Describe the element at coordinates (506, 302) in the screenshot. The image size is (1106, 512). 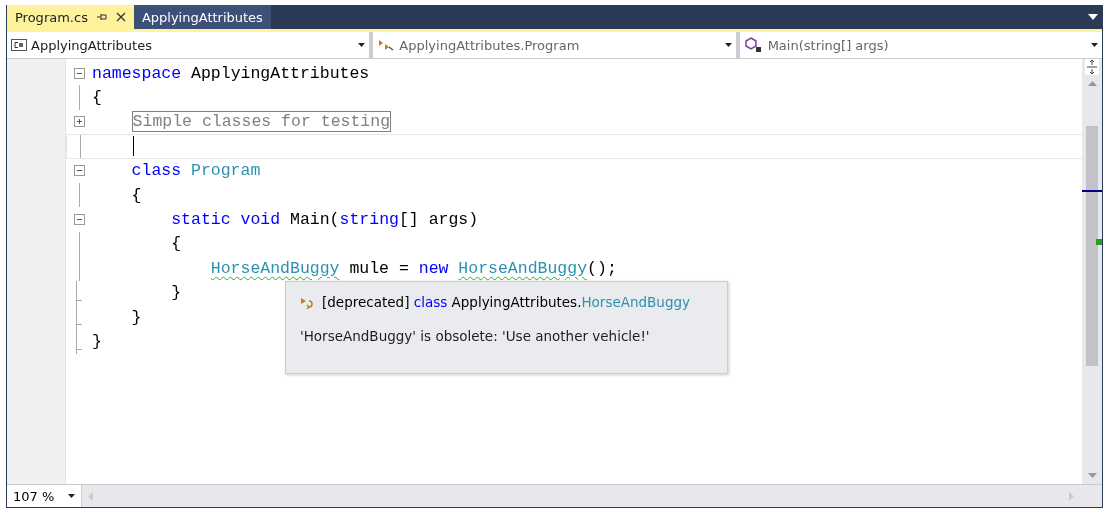
I see `type-signature: [deprecated] class ApplyingAttributes.HorseAndBuggy` at that location.